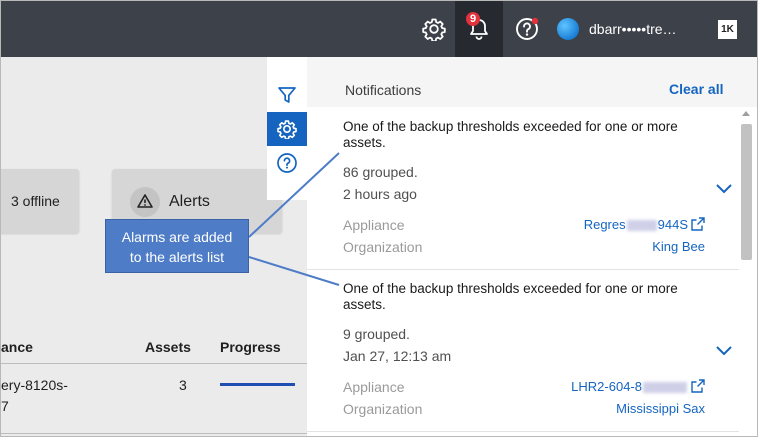  I want to click on offline-card: 3 offline, so click(40, 201).